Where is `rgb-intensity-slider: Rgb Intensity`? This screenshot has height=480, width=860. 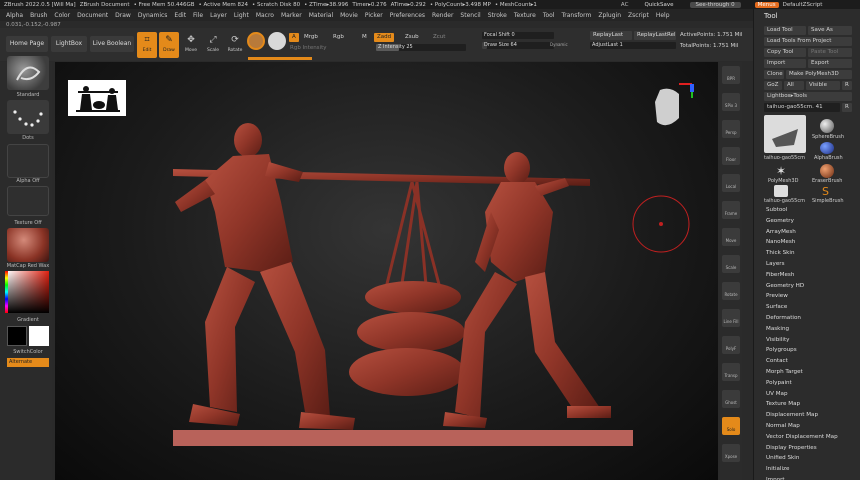 rgb-intensity-slider: Rgb Intensity is located at coordinates (308, 48).